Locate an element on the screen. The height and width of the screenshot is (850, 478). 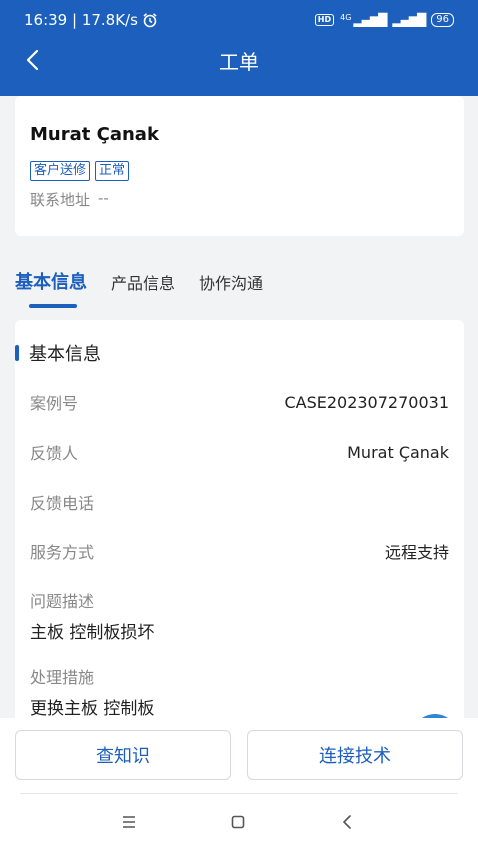
menu-icon is located at coordinates (129, 822).